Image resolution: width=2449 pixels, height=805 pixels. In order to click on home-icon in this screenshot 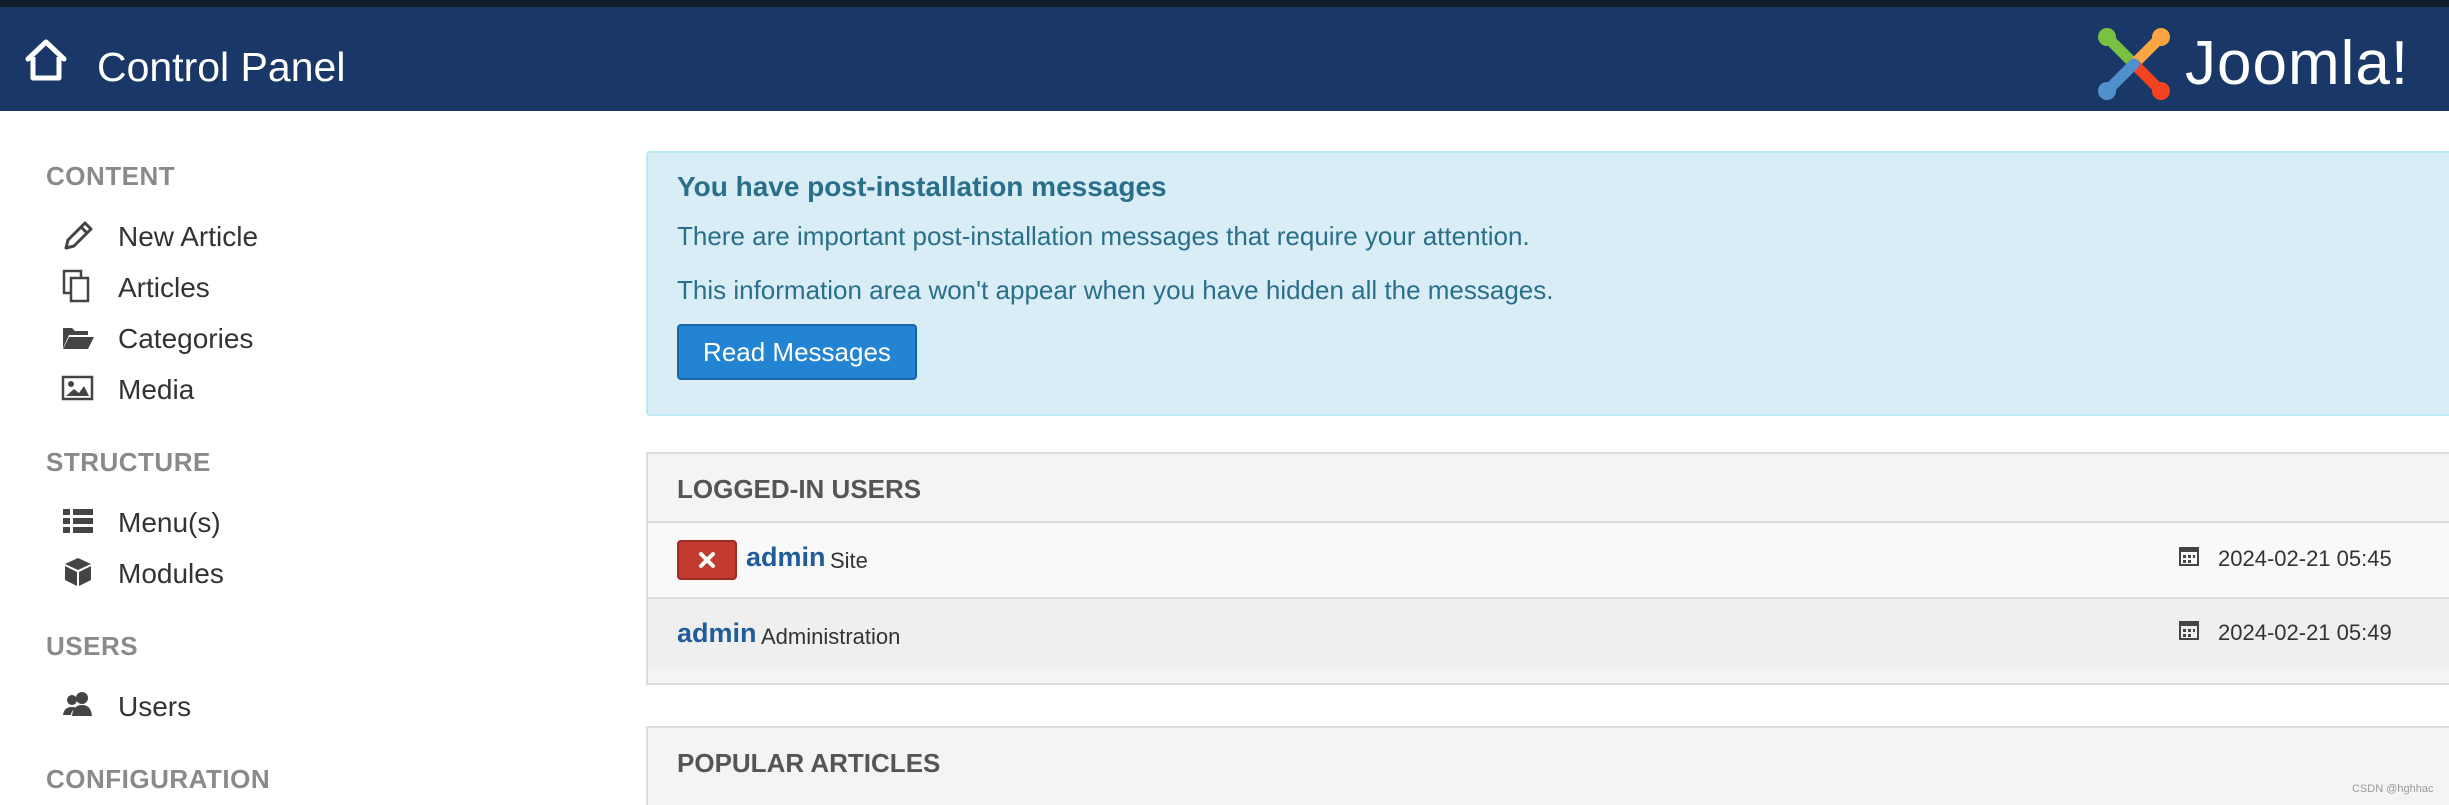, I will do `click(46, 60)`.